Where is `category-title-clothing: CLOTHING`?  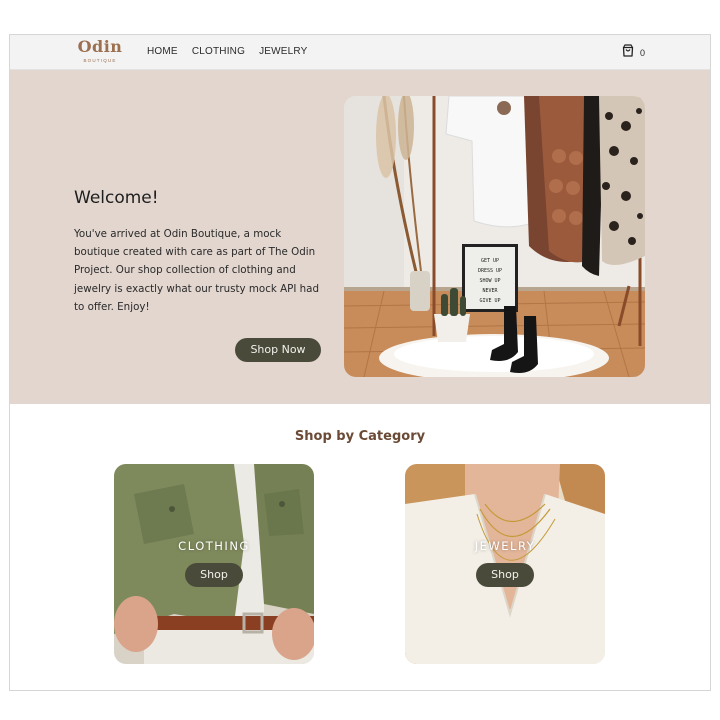
category-title-clothing: CLOTHING is located at coordinates (214, 546).